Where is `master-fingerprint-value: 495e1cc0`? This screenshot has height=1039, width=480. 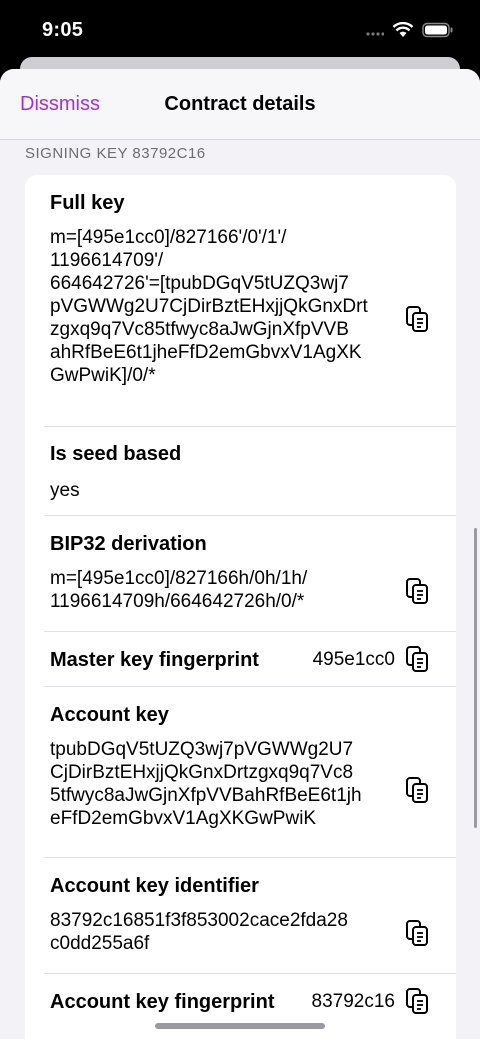
master-fingerprint-value: 495e1cc0 is located at coordinates (354, 660).